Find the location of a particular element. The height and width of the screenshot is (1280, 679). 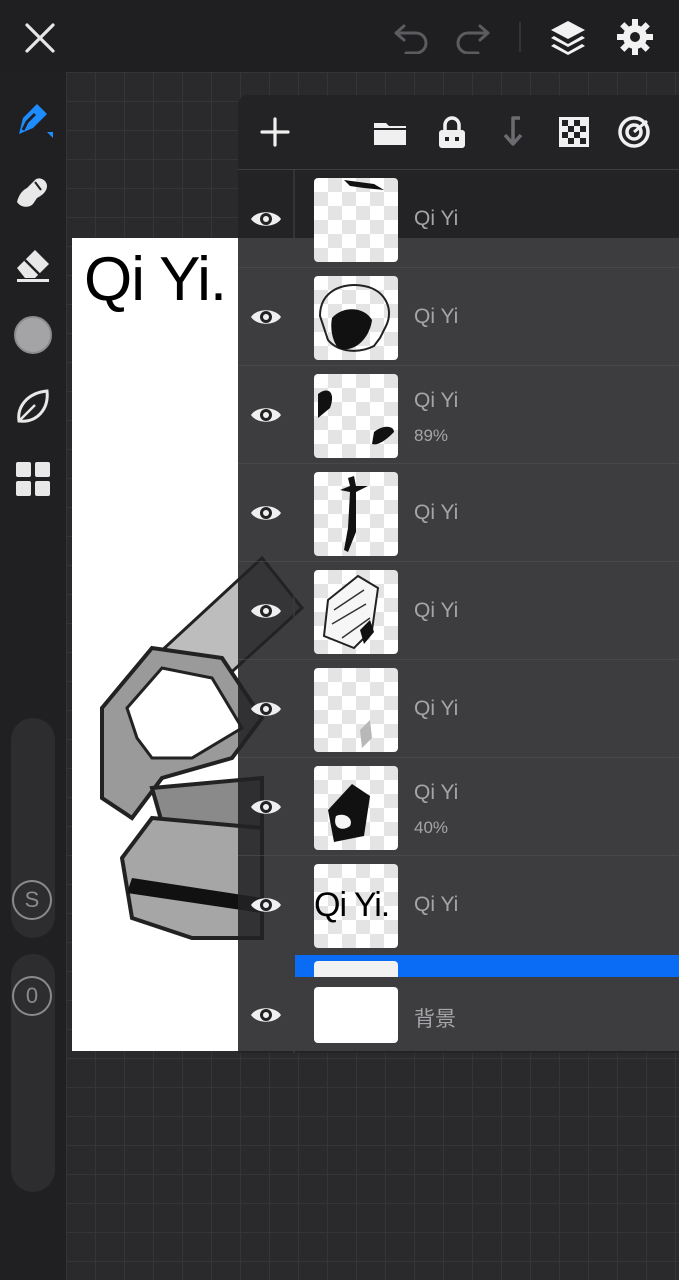

leaf-icon is located at coordinates (33, 407).